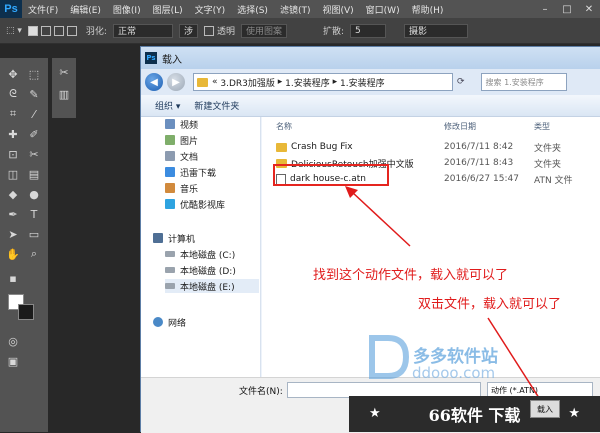 The width and height of the screenshot is (600, 433). I want to click on banner-text: 66软件 下载, so click(474, 415).